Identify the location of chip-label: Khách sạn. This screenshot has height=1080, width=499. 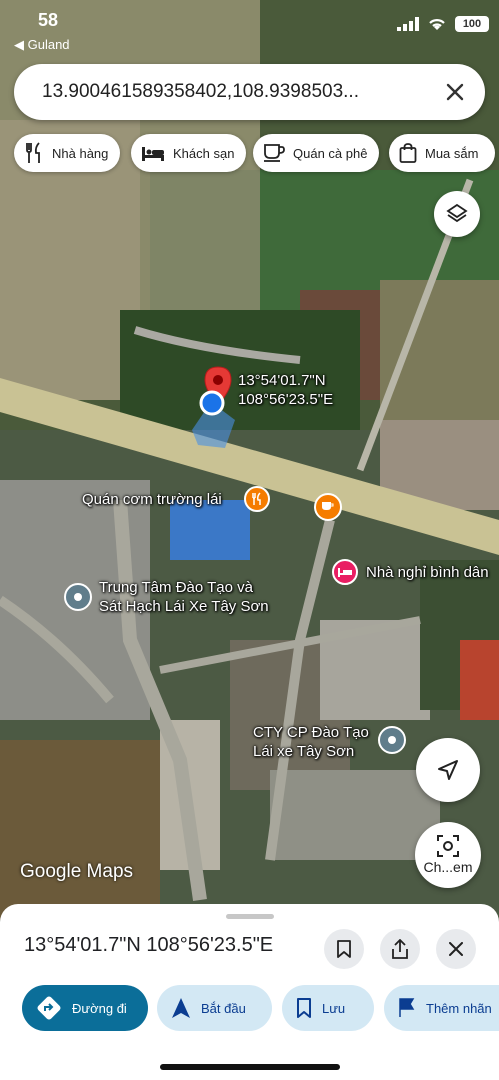
(204, 153).